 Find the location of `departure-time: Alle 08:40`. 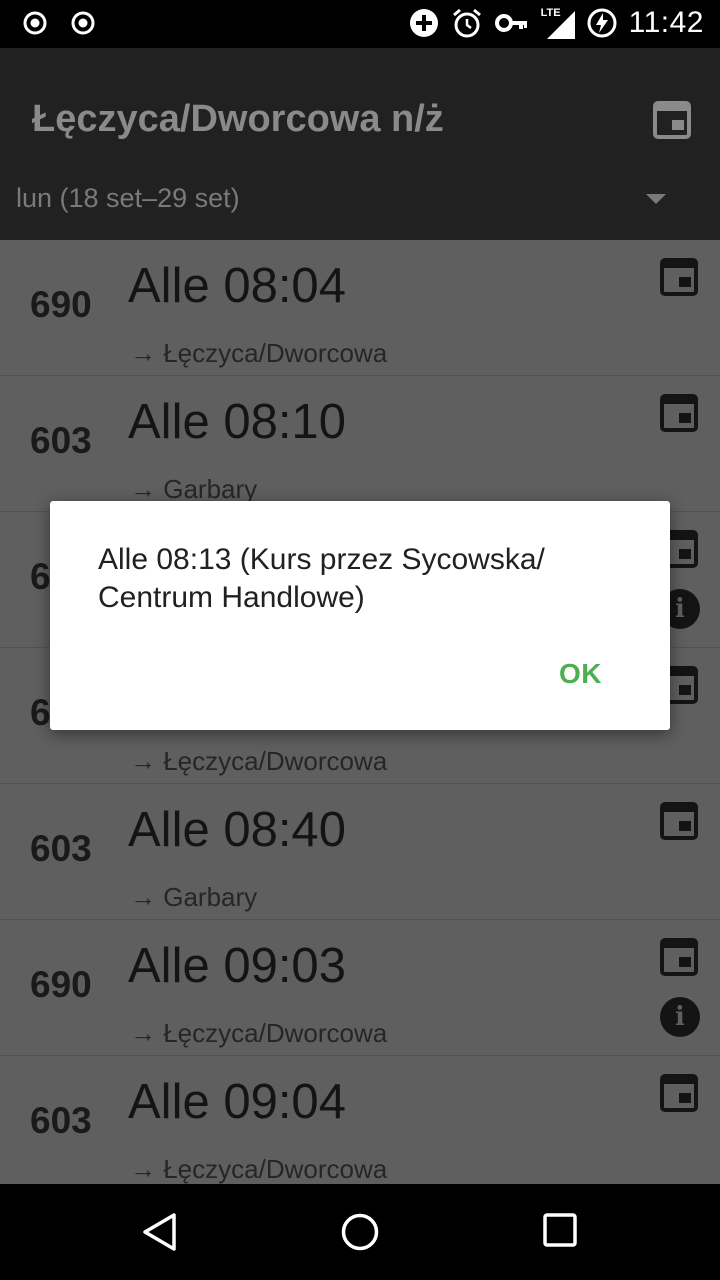

departure-time: Alle 08:40 is located at coordinates (237, 830).